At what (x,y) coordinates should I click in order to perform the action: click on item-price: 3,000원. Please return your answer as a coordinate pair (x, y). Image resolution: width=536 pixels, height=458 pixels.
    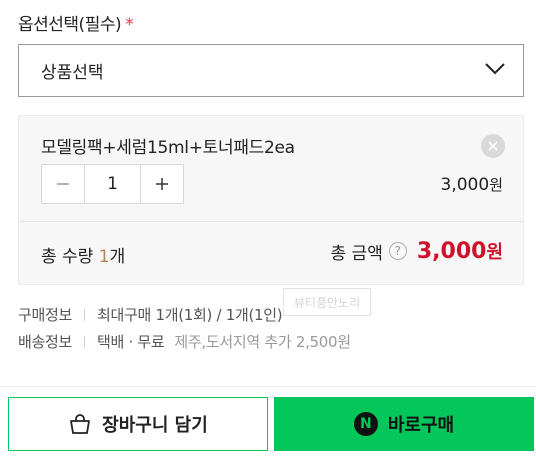
    Looking at the image, I should click on (472, 184).